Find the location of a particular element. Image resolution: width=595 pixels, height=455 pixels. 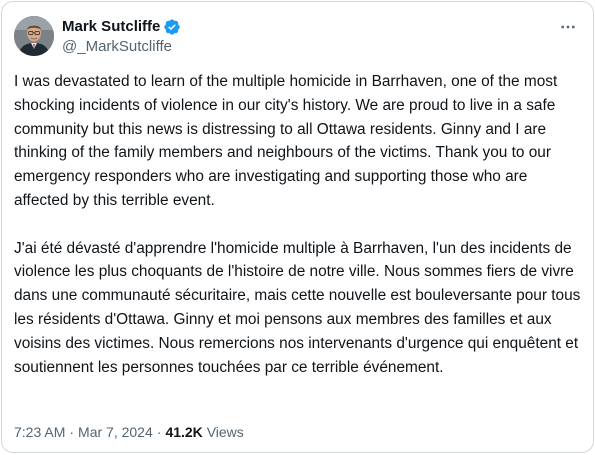

avatar is located at coordinates (34, 36).